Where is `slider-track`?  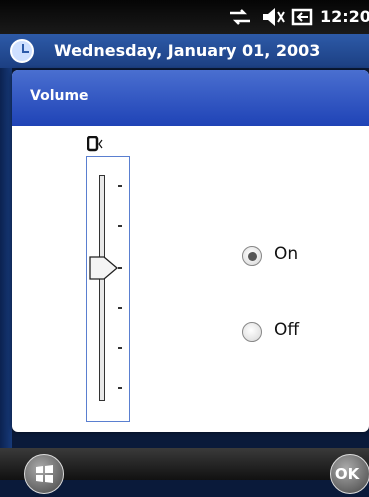 slider-track is located at coordinates (102, 288).